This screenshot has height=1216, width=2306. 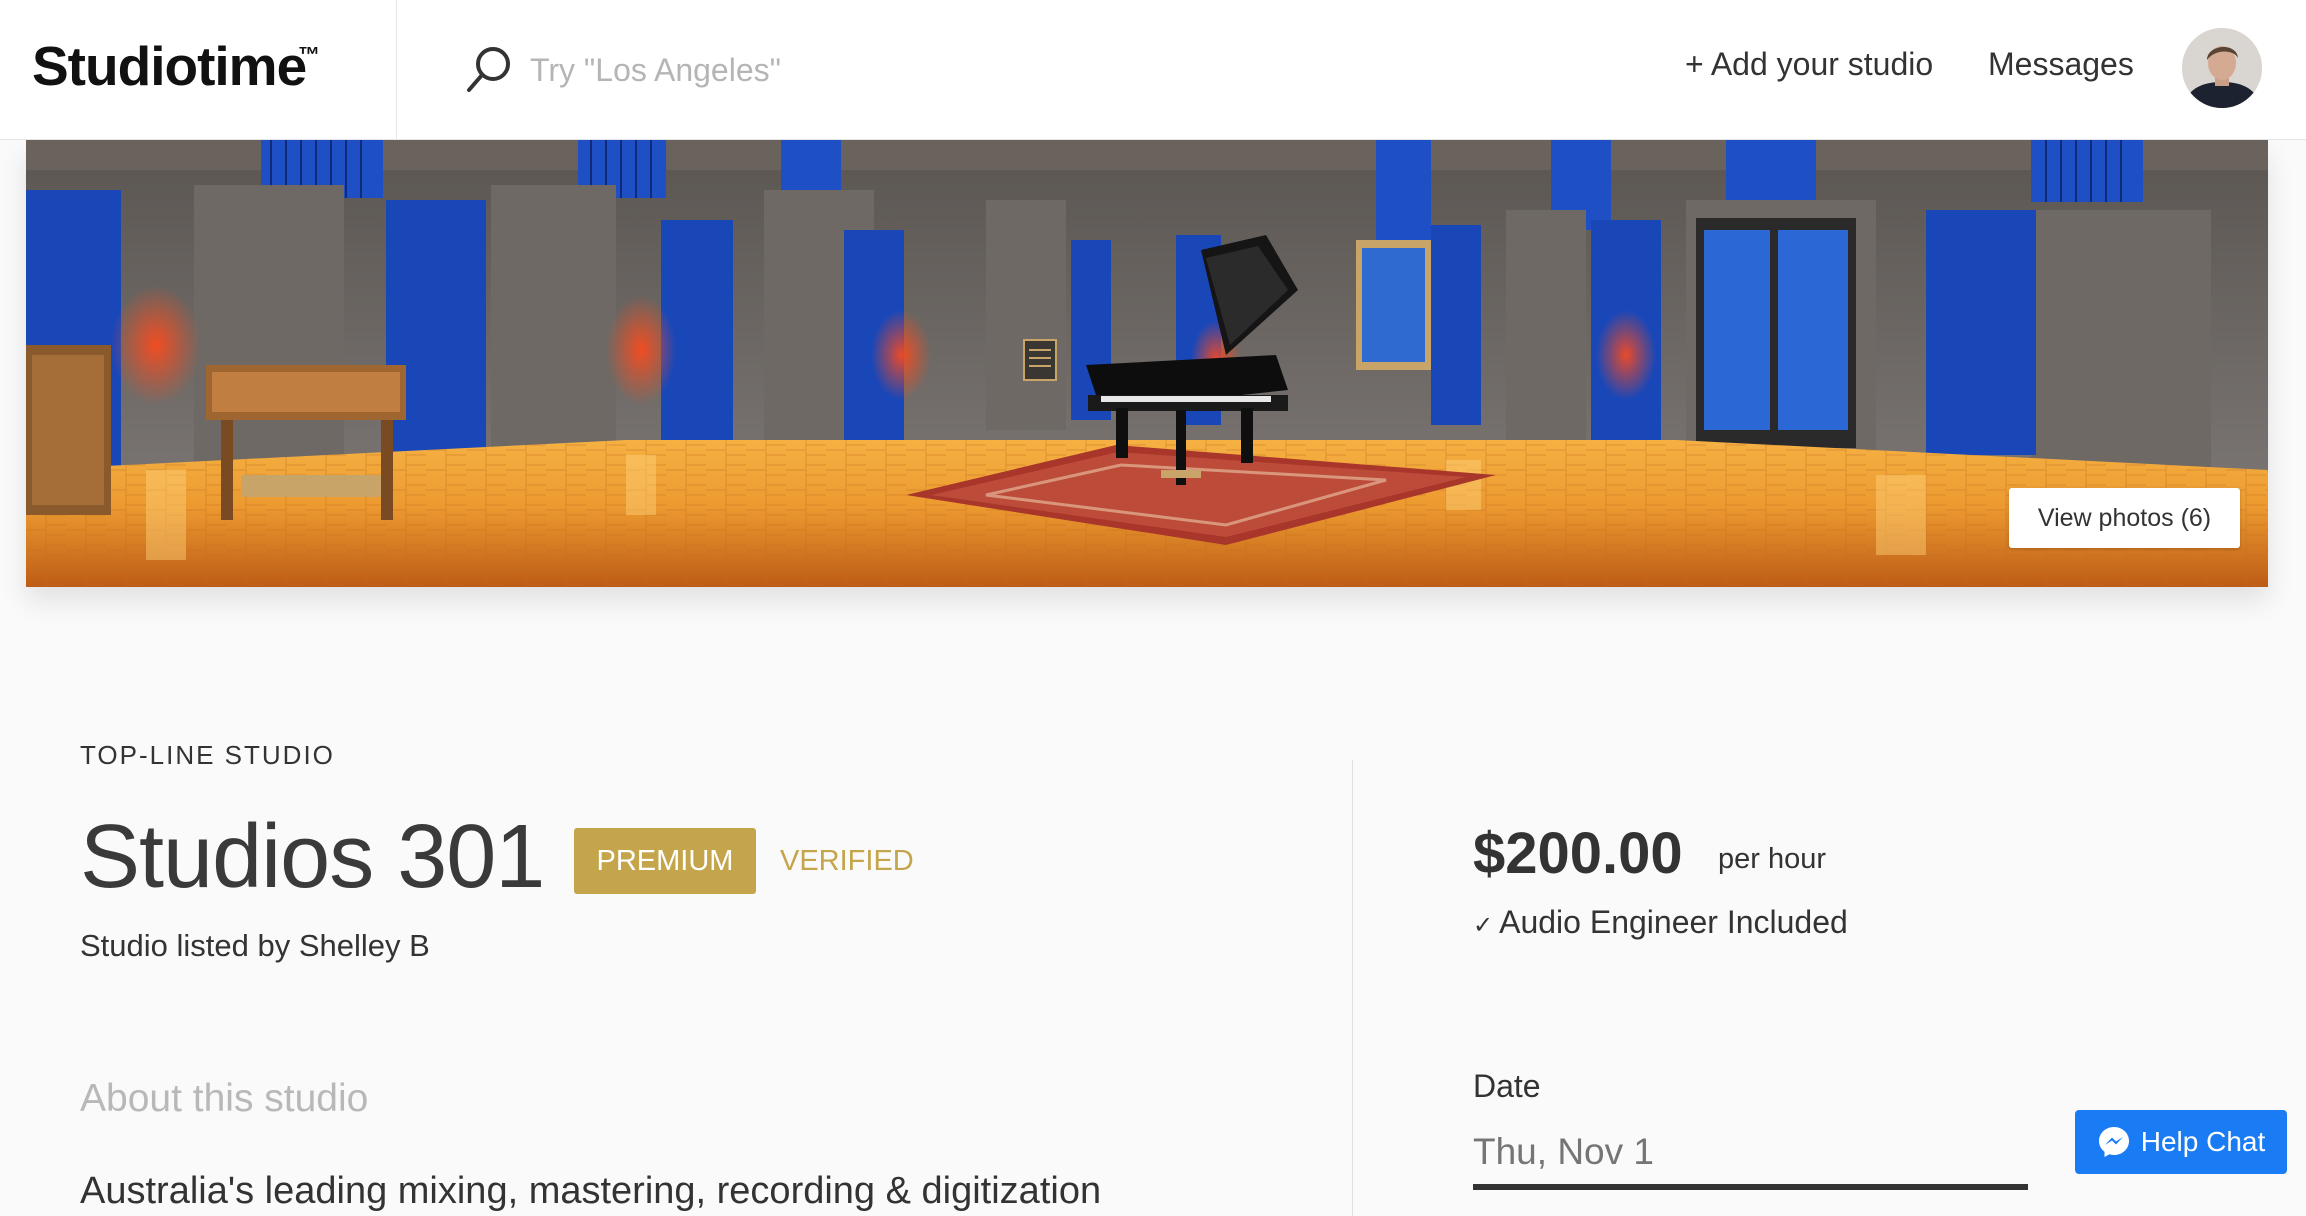 I want to click on help-chat-button: Help Chat, so click(x=2181, y=1142).